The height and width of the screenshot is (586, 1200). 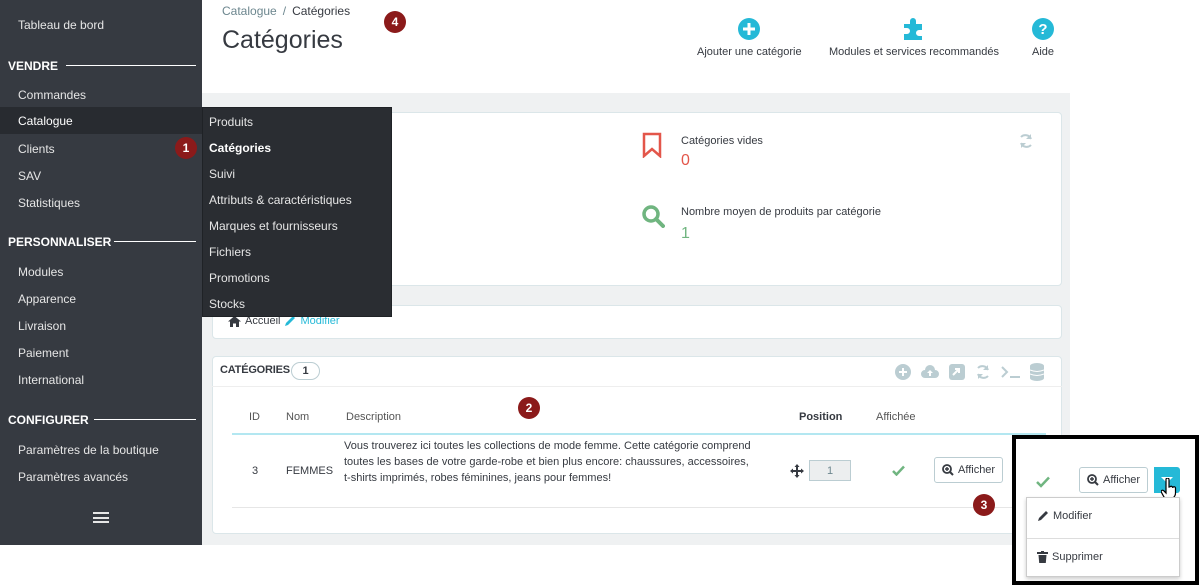 What do you see at coordinates (49, 203) in the screenshot?
I see `sidebar-item-statistiques: Statistiques` at bounding box center [49, 203].